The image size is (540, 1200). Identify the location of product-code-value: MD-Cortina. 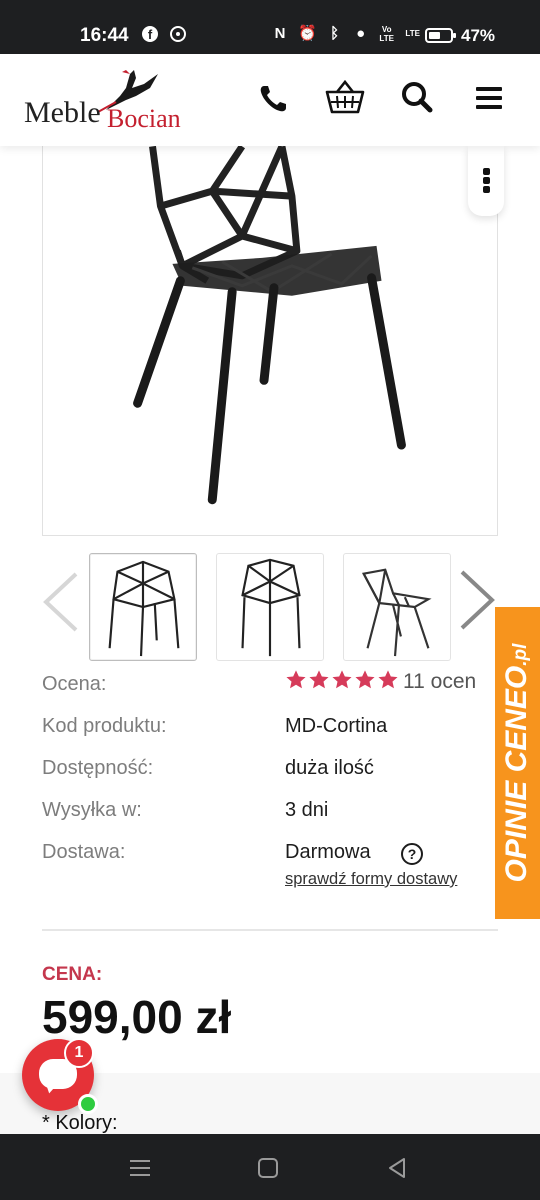
(336, 726).